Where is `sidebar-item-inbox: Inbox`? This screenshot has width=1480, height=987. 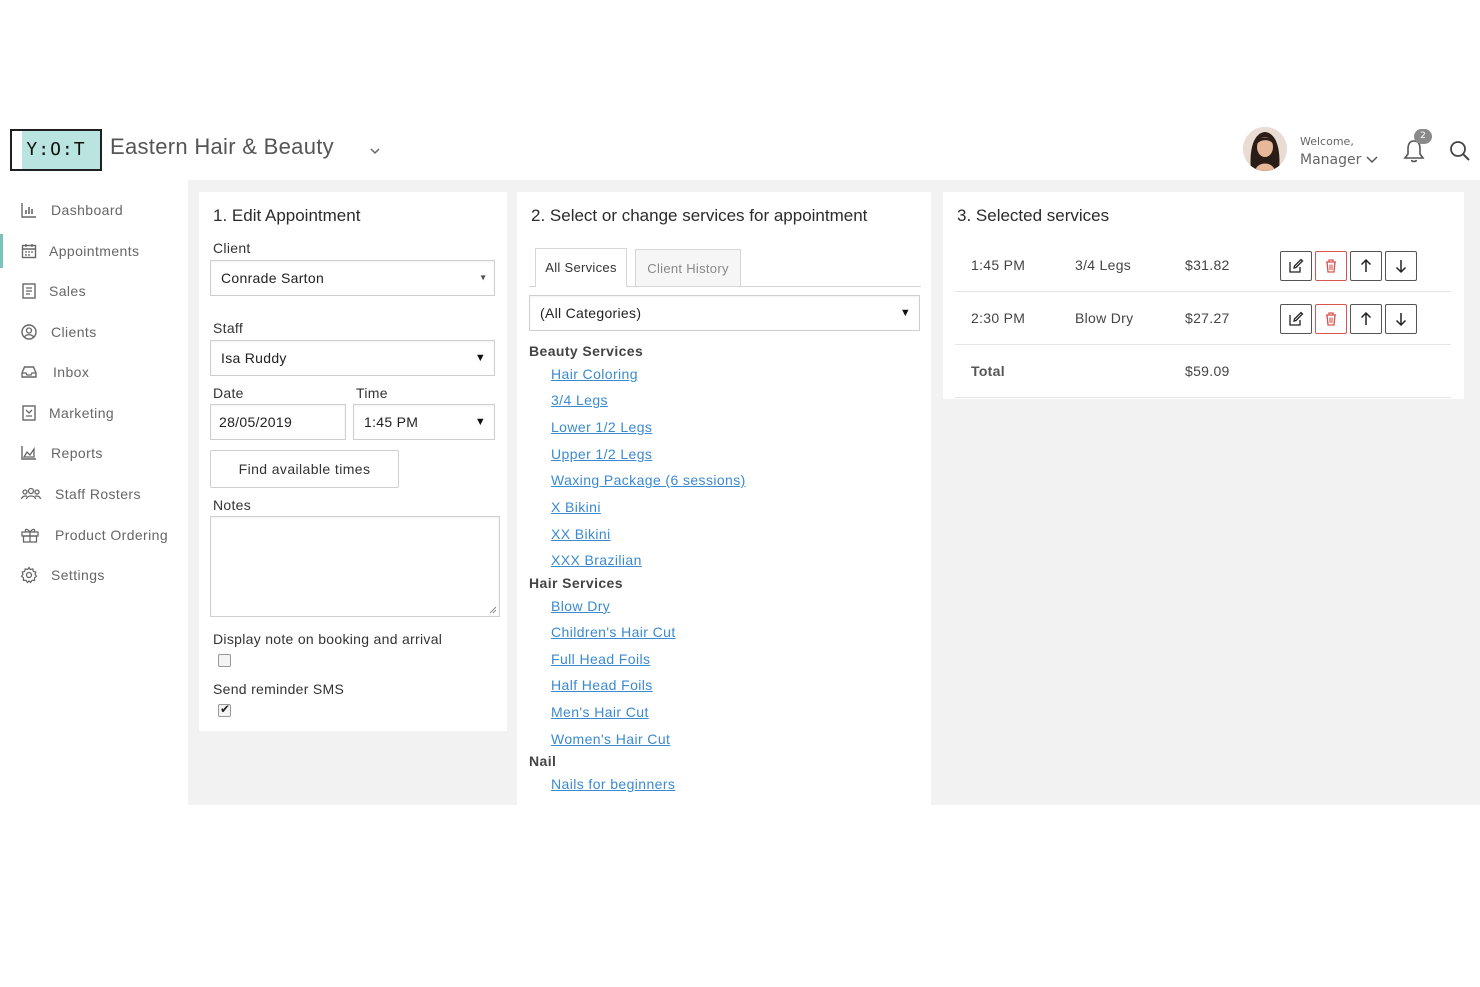
sidebar-item-inbox: Inbox is located at coordinates (94, 372).